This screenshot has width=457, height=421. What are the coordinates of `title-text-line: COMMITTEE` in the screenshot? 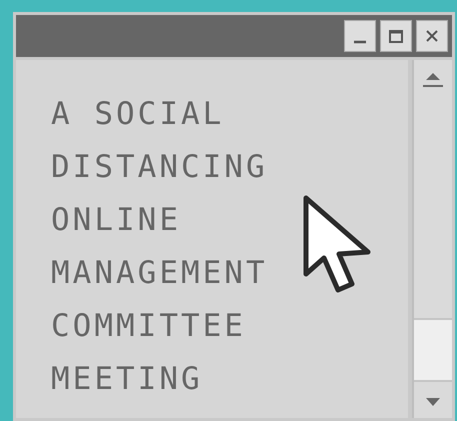 It's located at (148, 326).